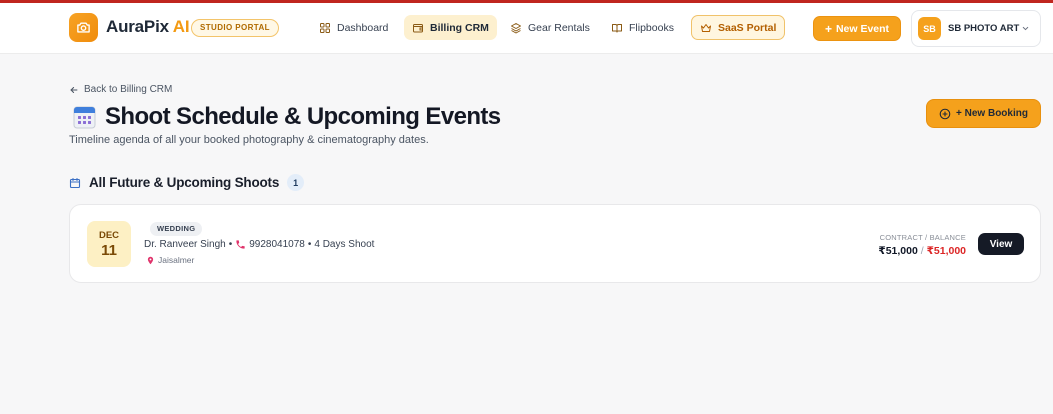 The height and width of the screenshot is (414, 1053). I want to click on location-name: Jaisalmer, so click(176, 260).